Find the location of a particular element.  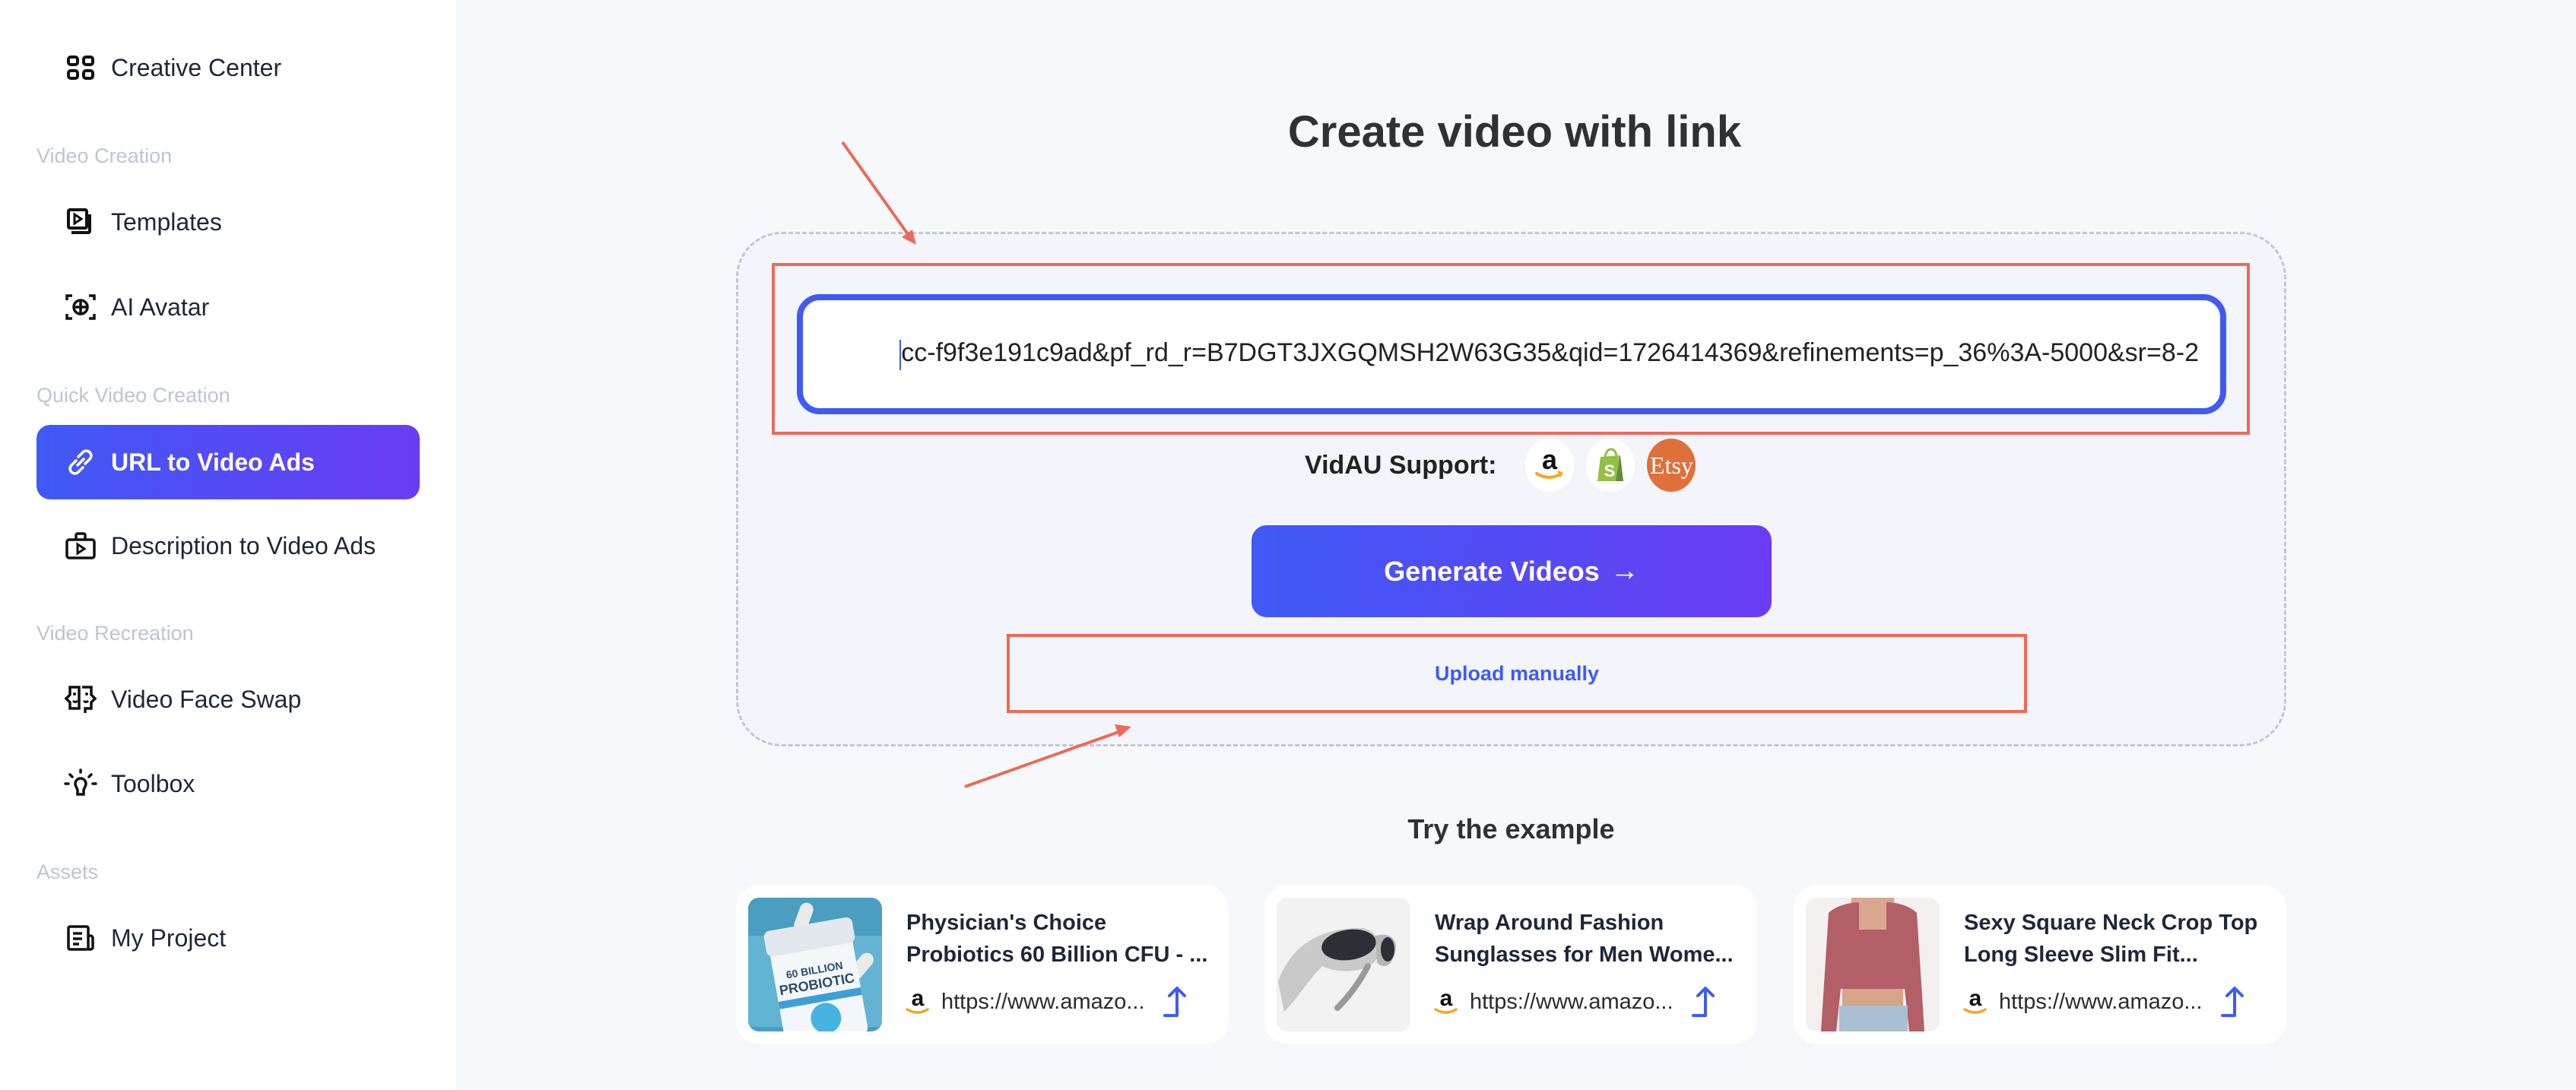

sidebar-item-url-to-video-ads: URL to Video Ads is located at coordinates (228, 462).